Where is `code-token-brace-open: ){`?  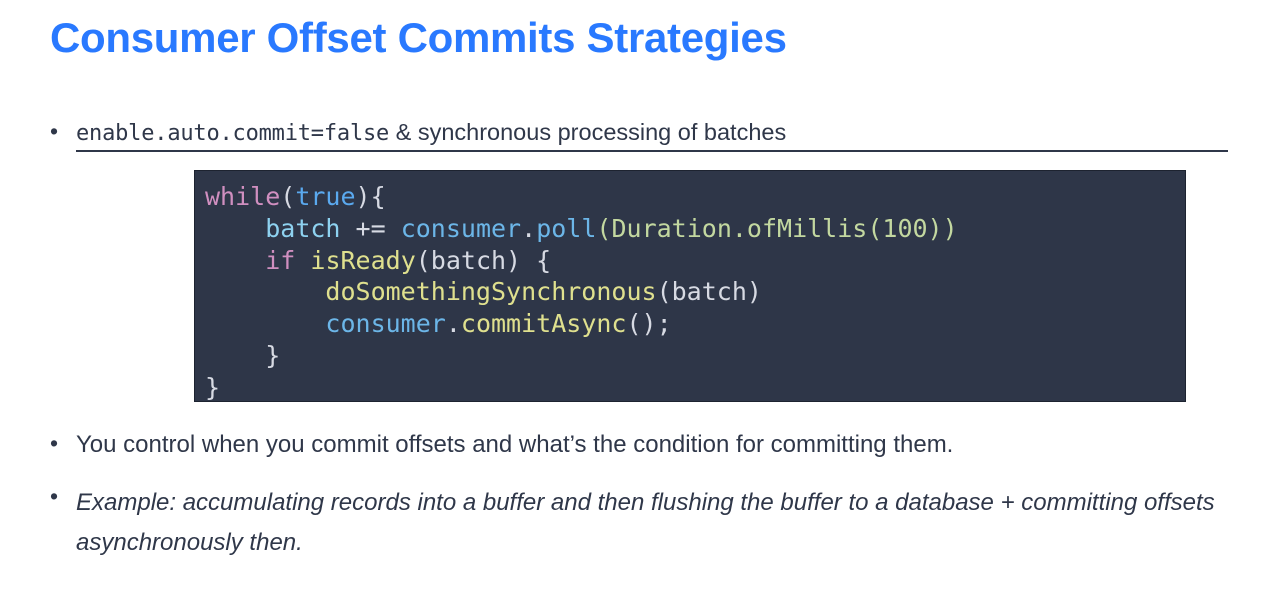 code-token-brace-open: ){ is located at coordinates (370, 196).